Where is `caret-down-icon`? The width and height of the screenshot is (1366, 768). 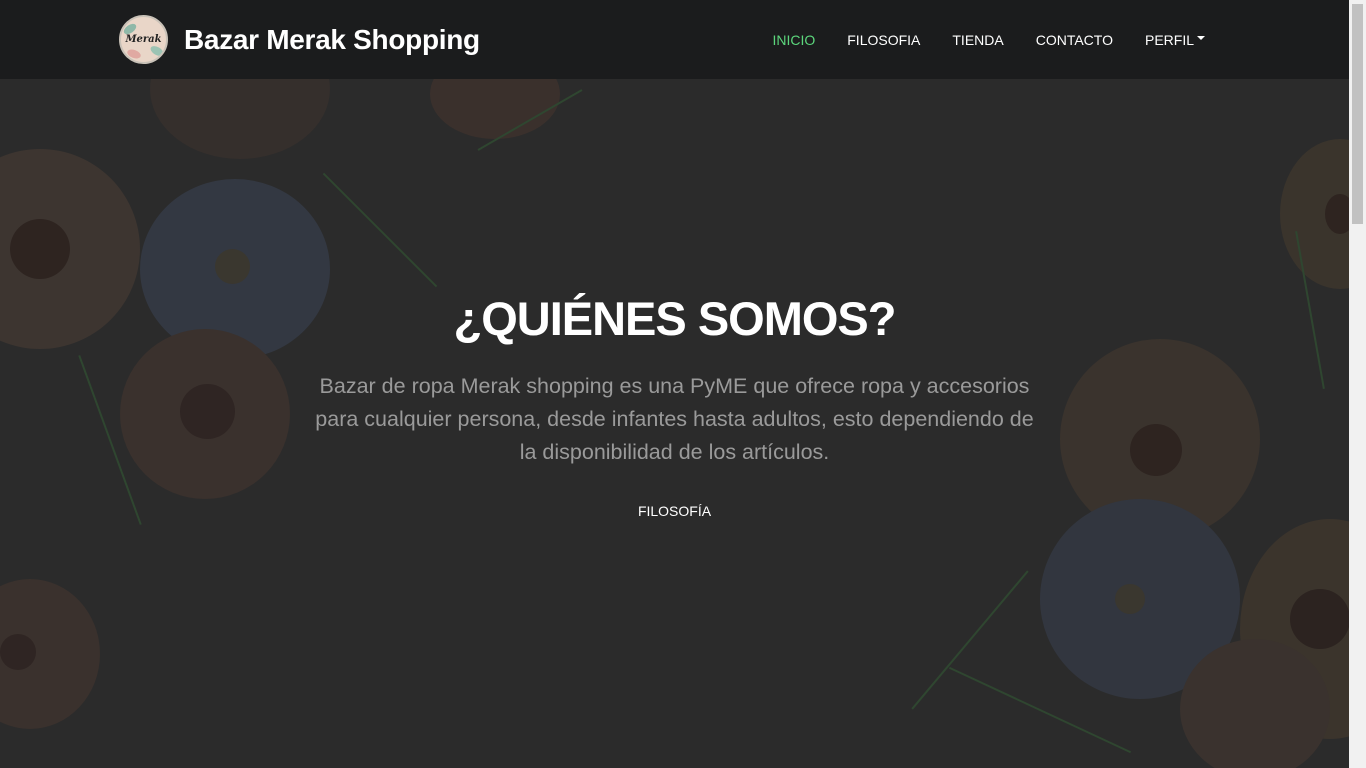
caret-down-icon is located at coordinates (1201, 38).